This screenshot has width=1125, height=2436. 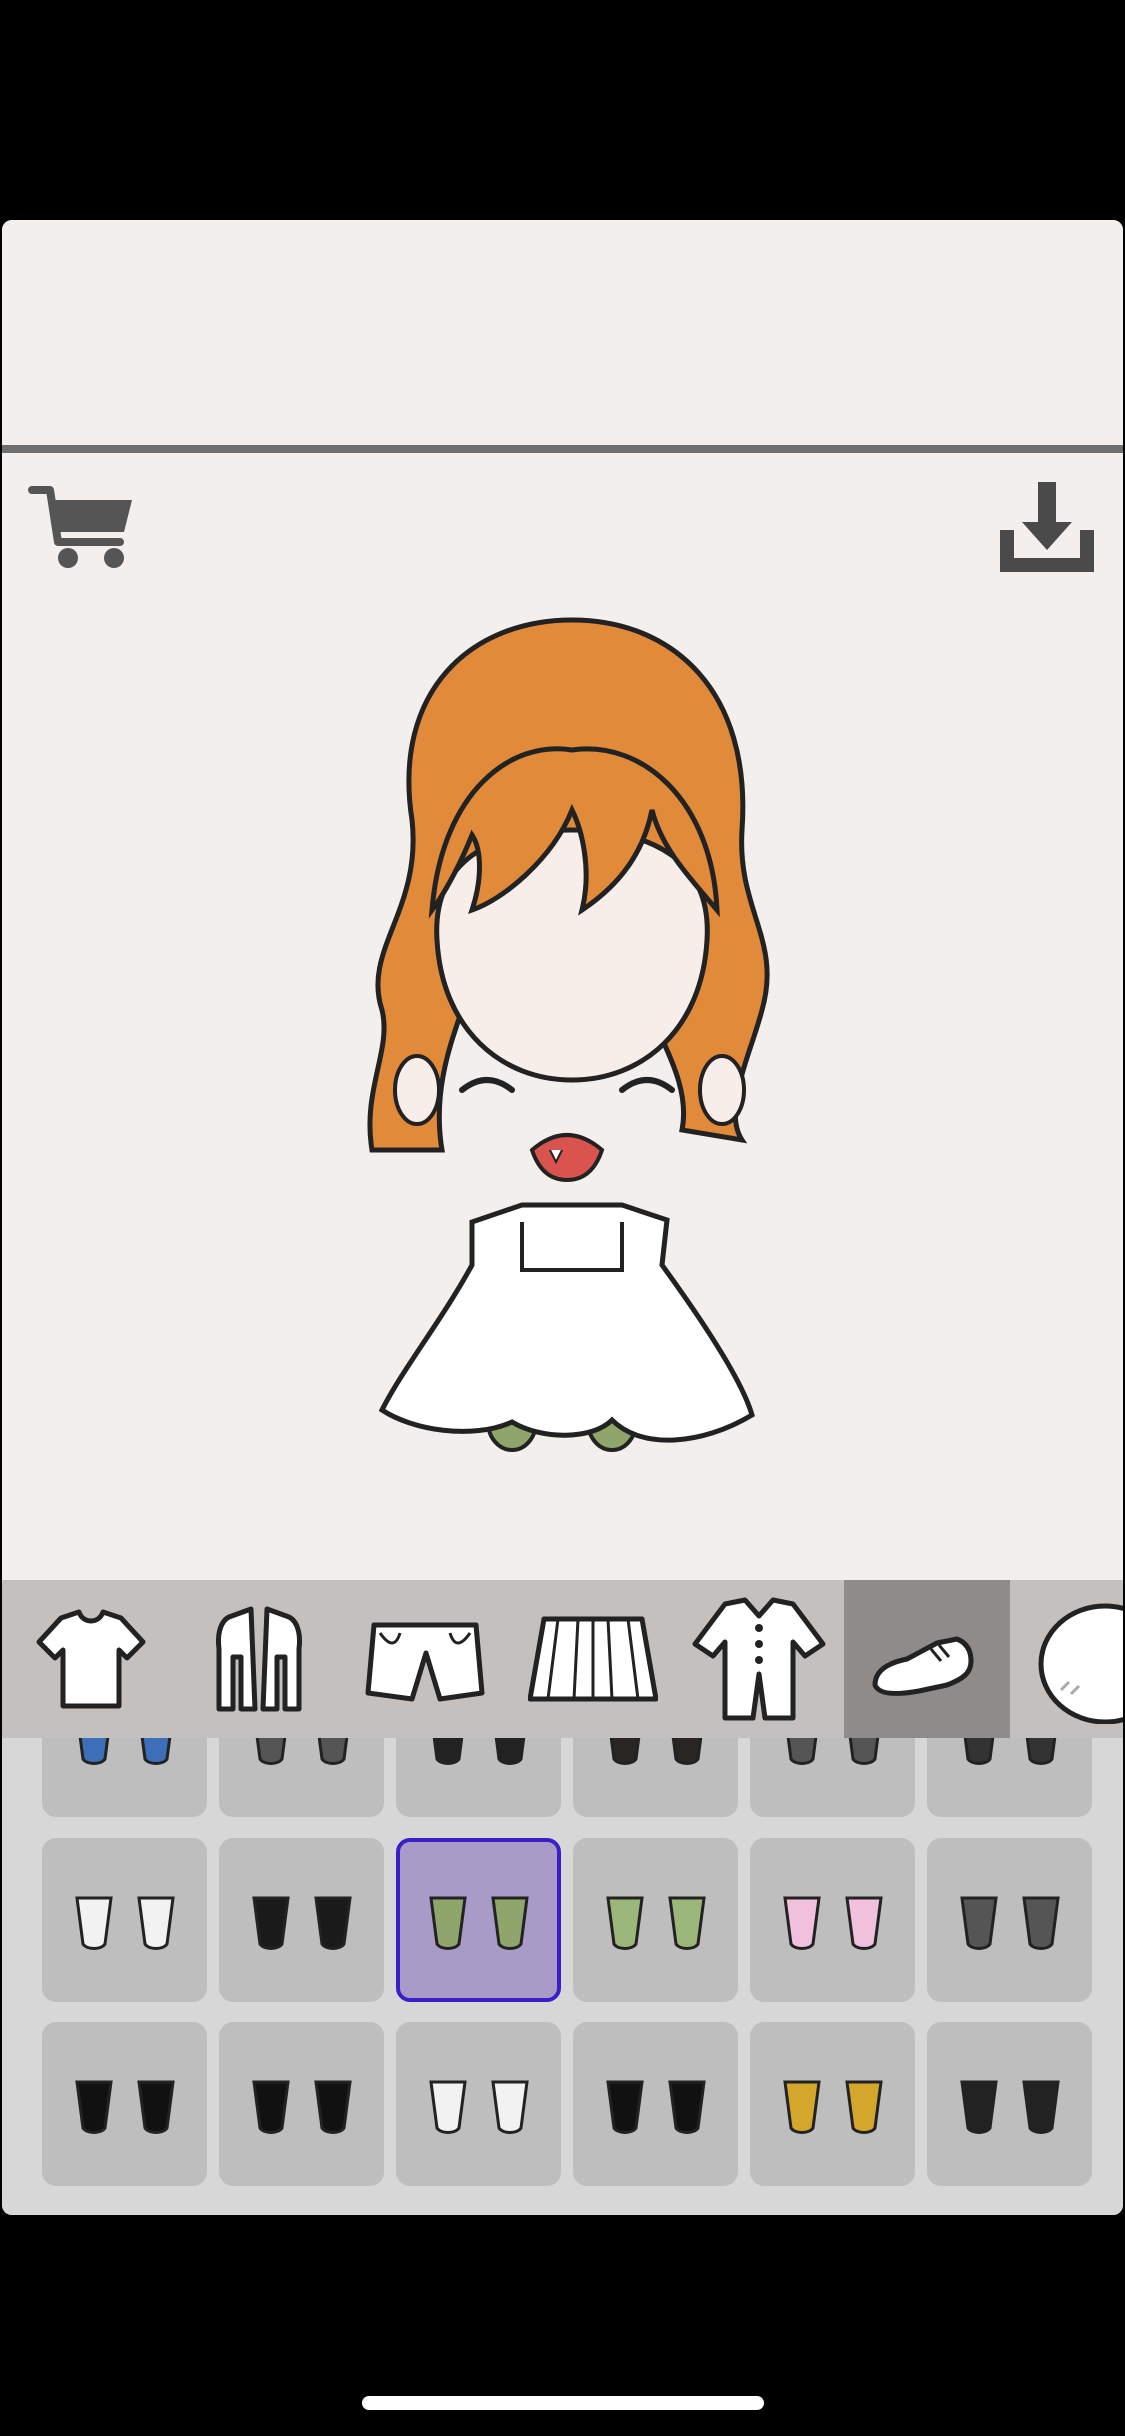 What do you see at coordinates (562, 449) in the screenshot?
I see `divider` at bounding box center [562, 449].